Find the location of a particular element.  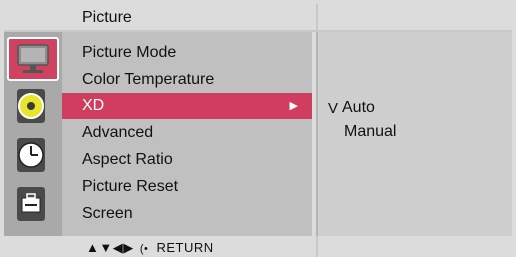

picture-icon is located at coordinates (33, 58).